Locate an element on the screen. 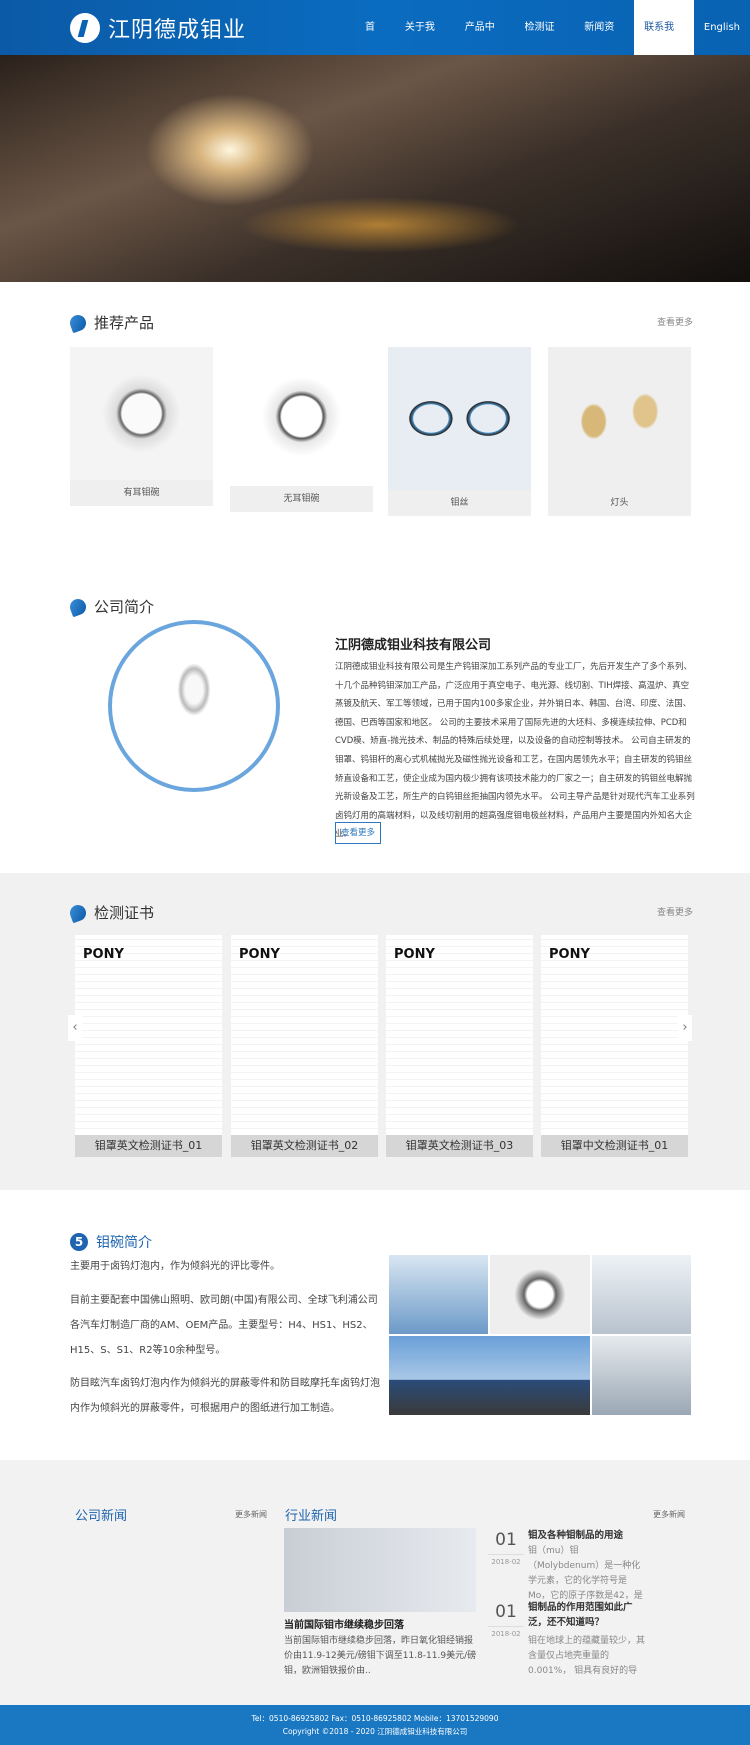 The width and height of the screenshot is (750, 1745). industry-news-more-link: 更多新闻 is located at coordinates (669, 1514).